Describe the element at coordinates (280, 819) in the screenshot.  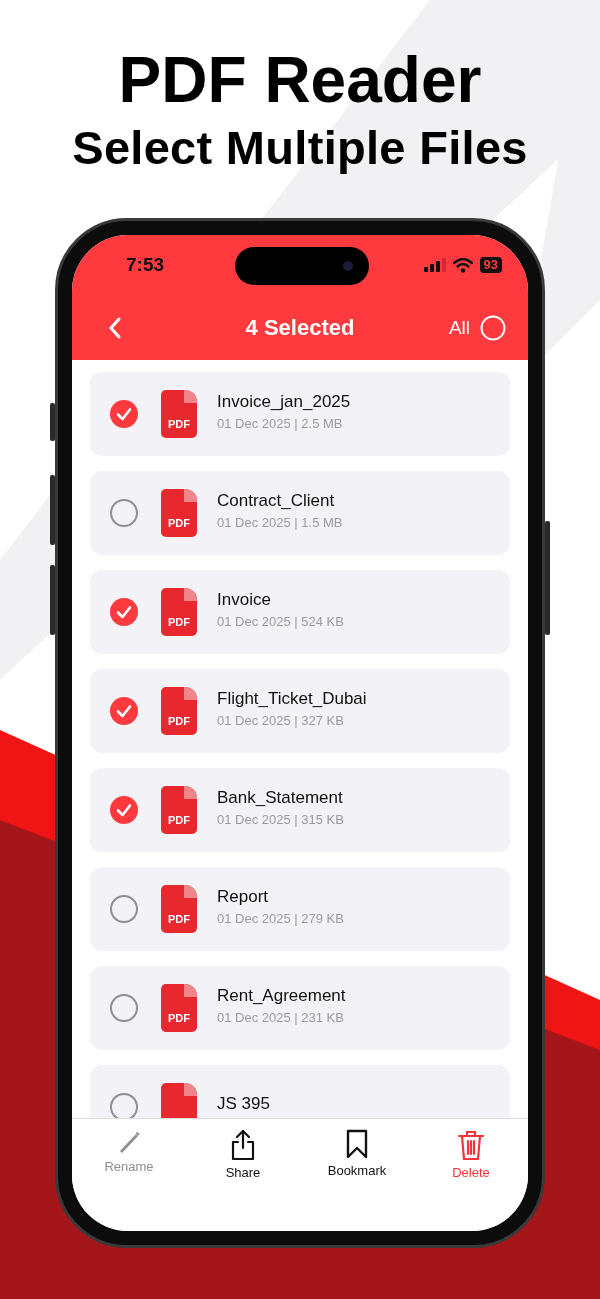
I see `file-details: 01 Dec 2025 | 315 KB` at that location.